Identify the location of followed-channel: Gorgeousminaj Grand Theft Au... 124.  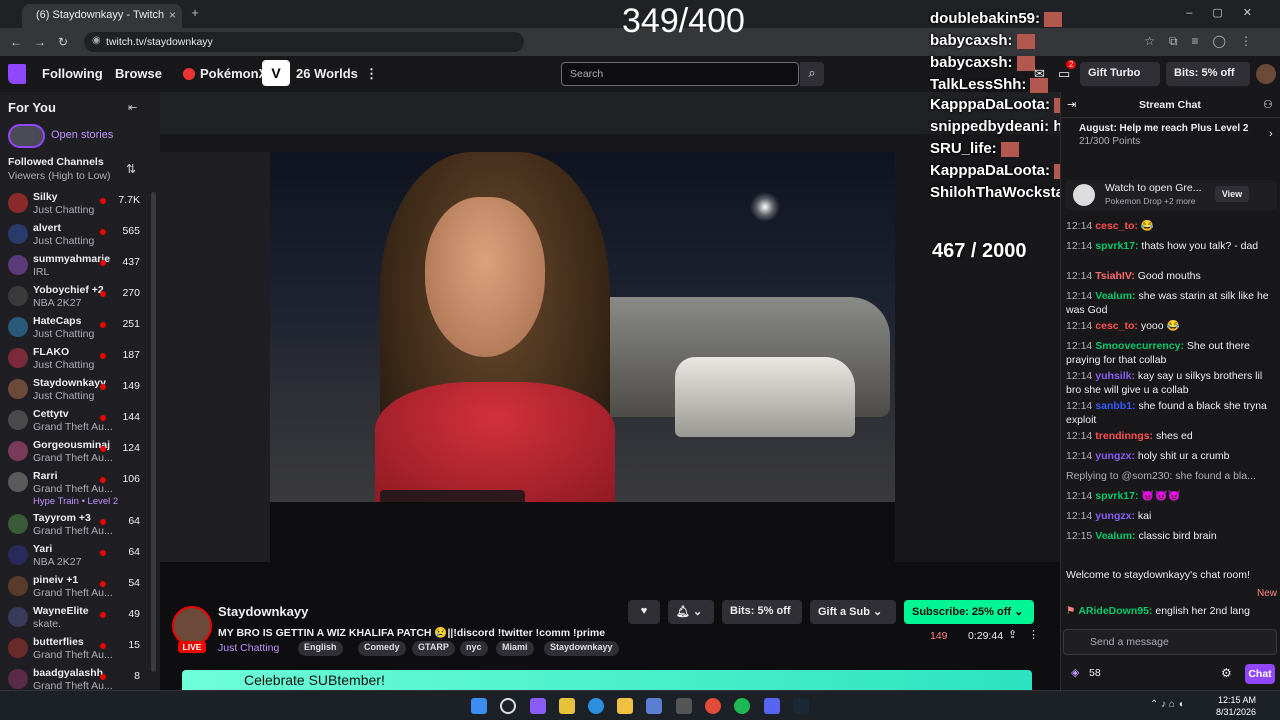
(80, 453).